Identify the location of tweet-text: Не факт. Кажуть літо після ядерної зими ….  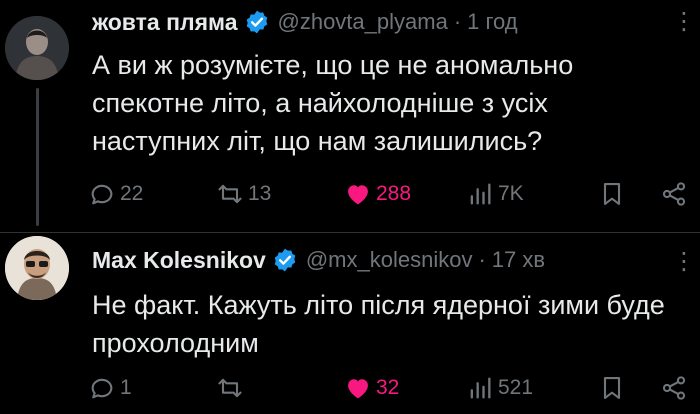
(378, 324).